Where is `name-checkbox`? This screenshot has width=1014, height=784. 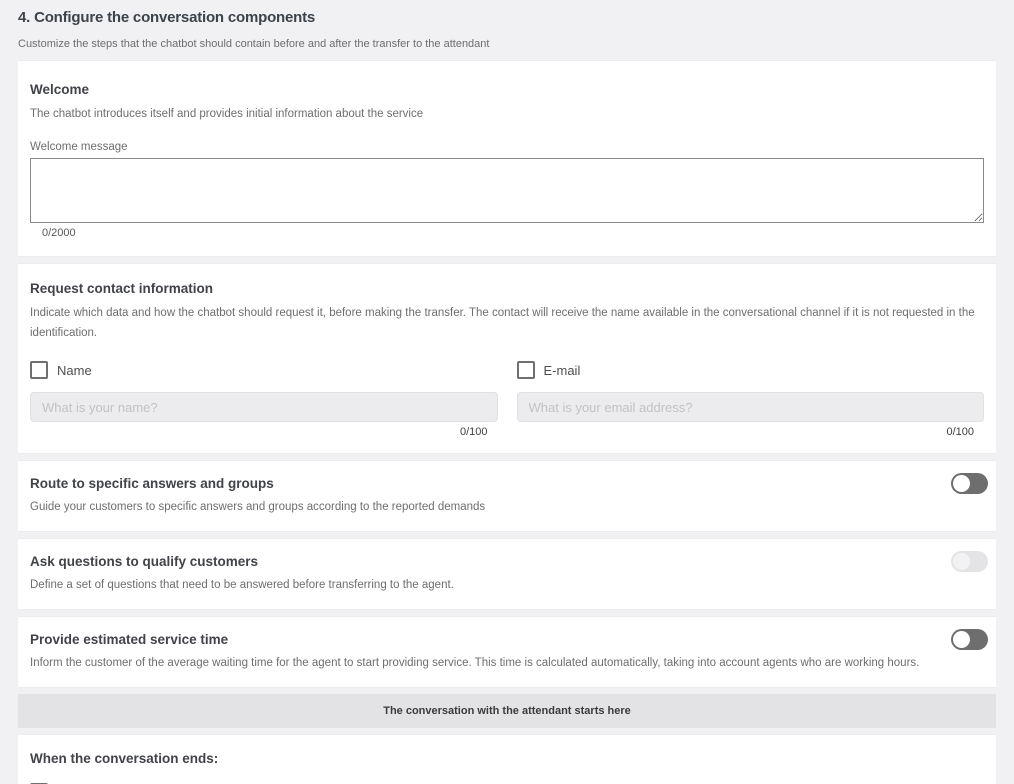
name-checkbox is located at coordinates (39, 370).